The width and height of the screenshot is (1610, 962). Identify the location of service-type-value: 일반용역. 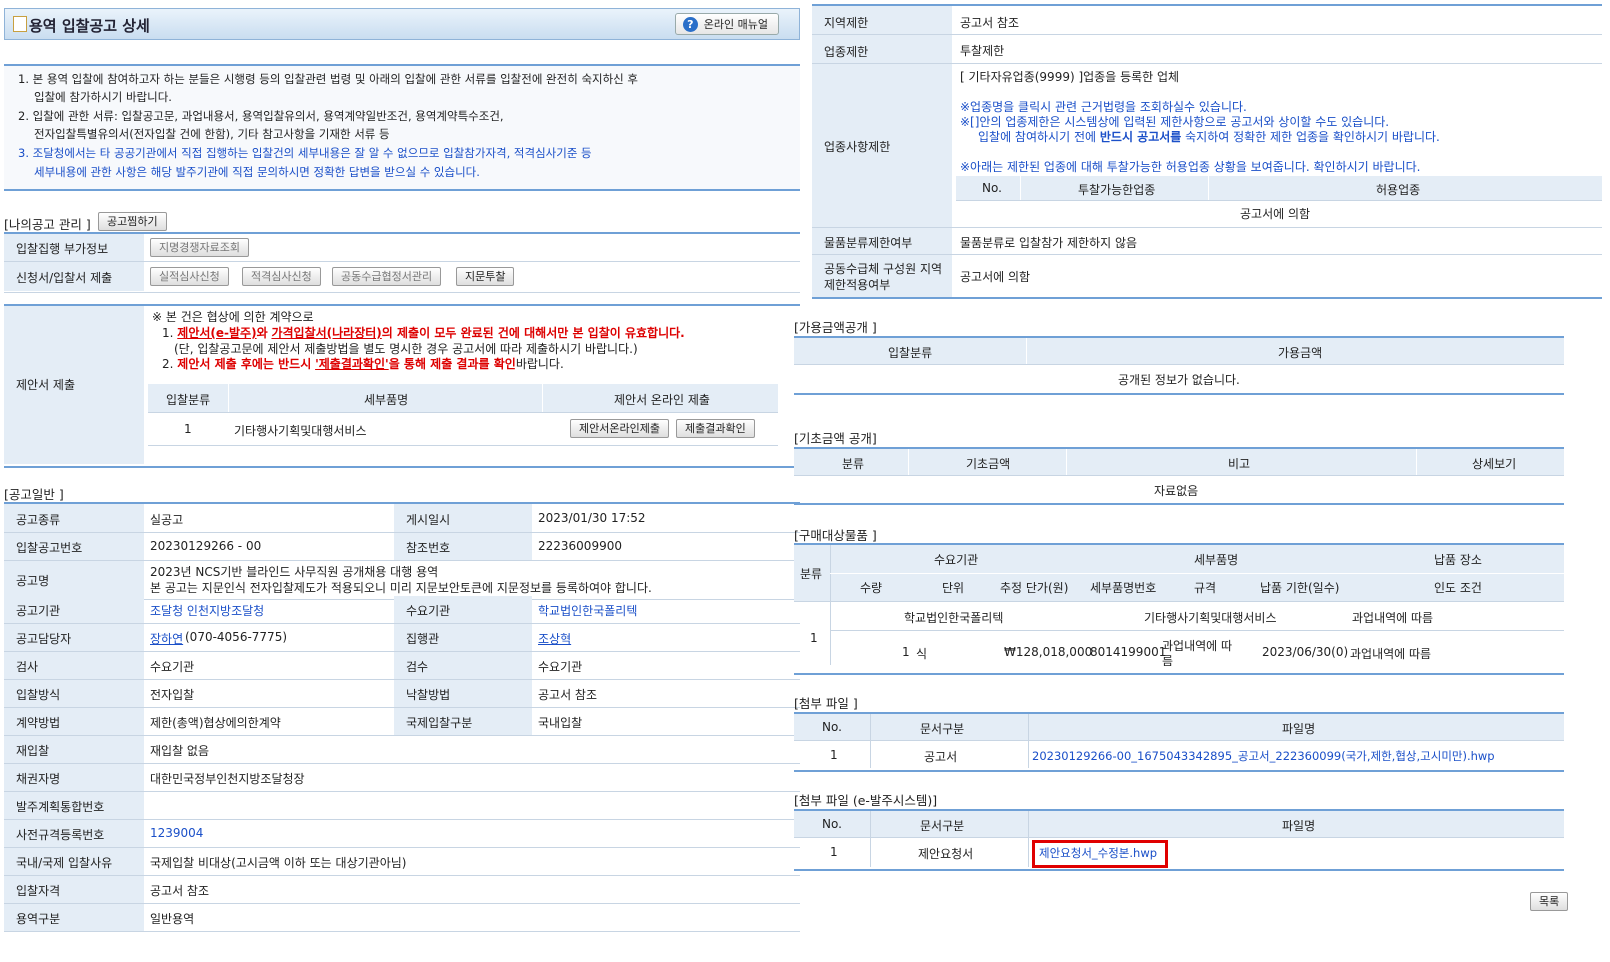
(172, 919).